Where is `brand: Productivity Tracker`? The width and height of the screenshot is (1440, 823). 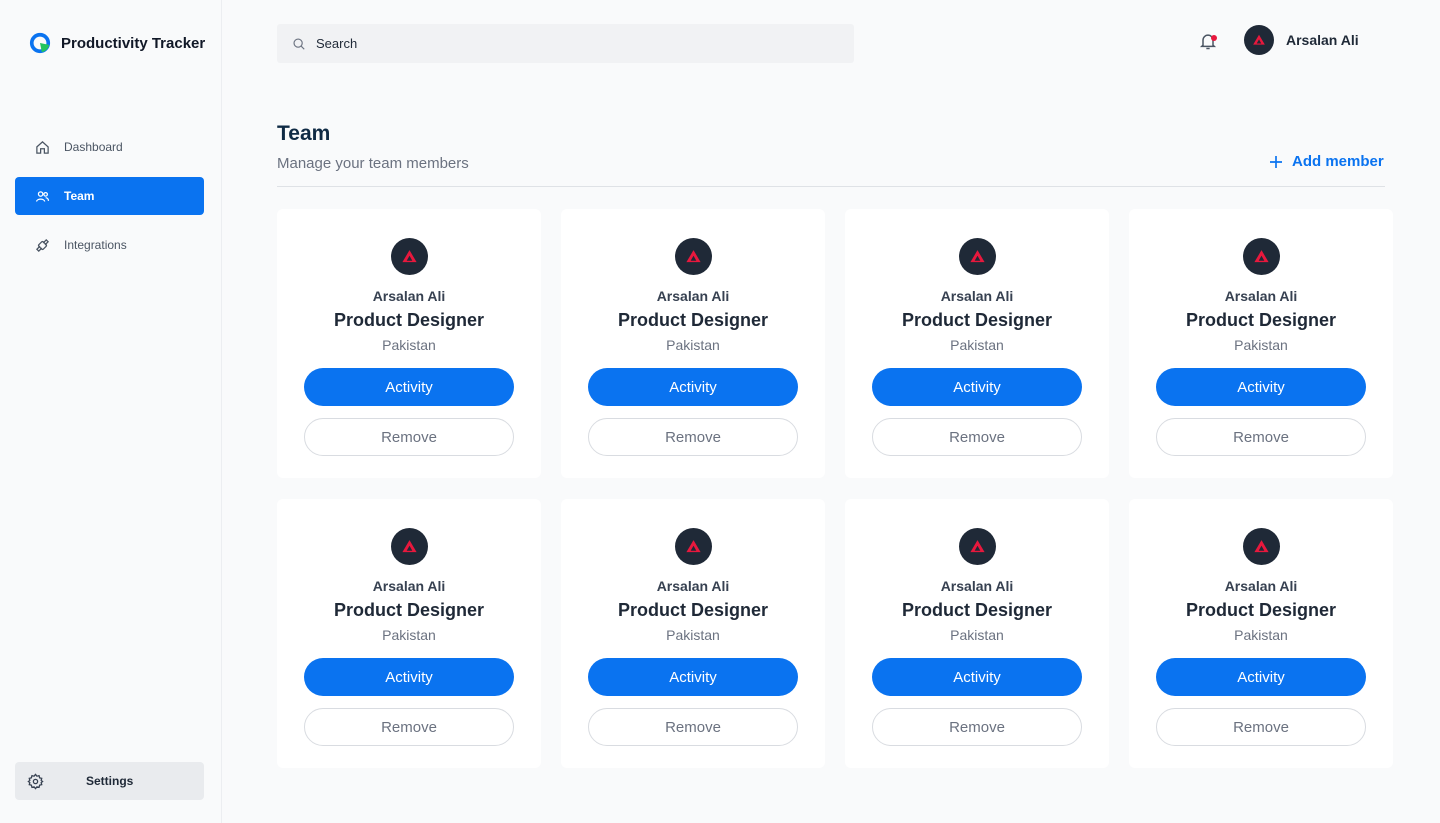 brand: Productivity Tracker is located at coordinates (117, 43).